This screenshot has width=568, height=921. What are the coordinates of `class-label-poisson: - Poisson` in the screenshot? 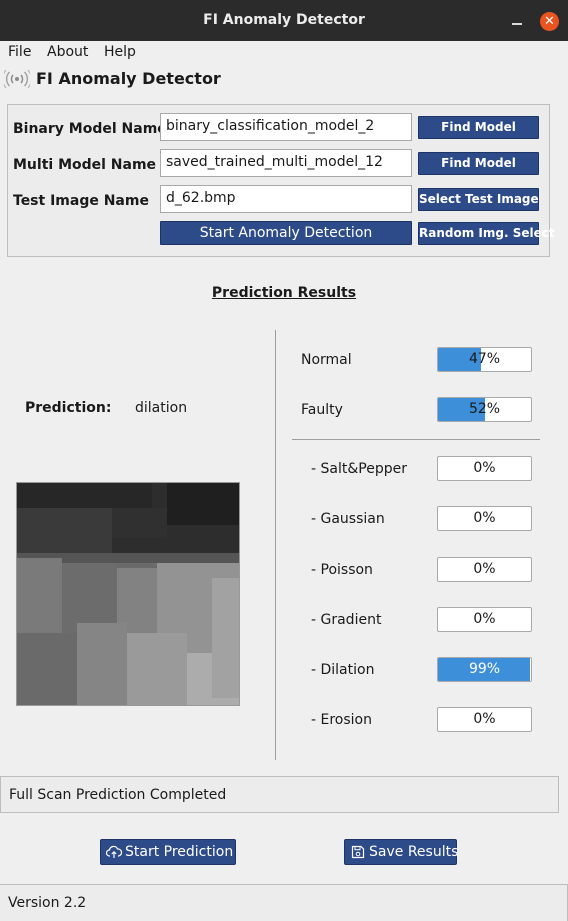 It's located at (342, 570).